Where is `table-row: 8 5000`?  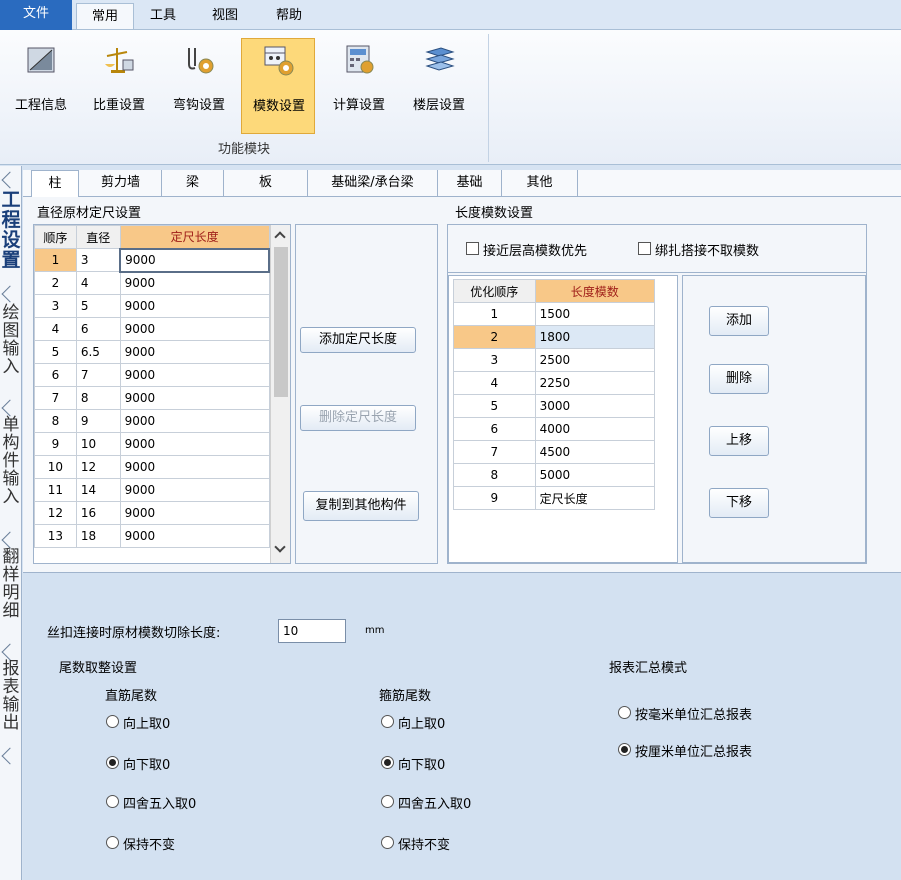
table-row: 8 5000 is located at coordinates (554, 475).